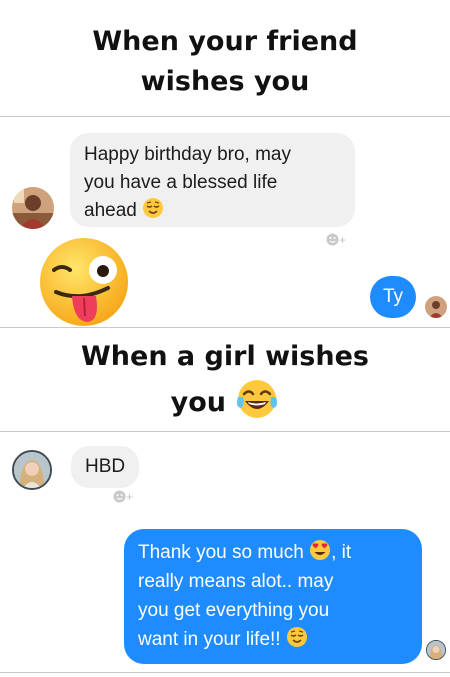 This screenshot has height=677, width=450. Describe the element at coordinates (236, 581) in the screenshot. I see `message-line: really means alot.. may` at that location.